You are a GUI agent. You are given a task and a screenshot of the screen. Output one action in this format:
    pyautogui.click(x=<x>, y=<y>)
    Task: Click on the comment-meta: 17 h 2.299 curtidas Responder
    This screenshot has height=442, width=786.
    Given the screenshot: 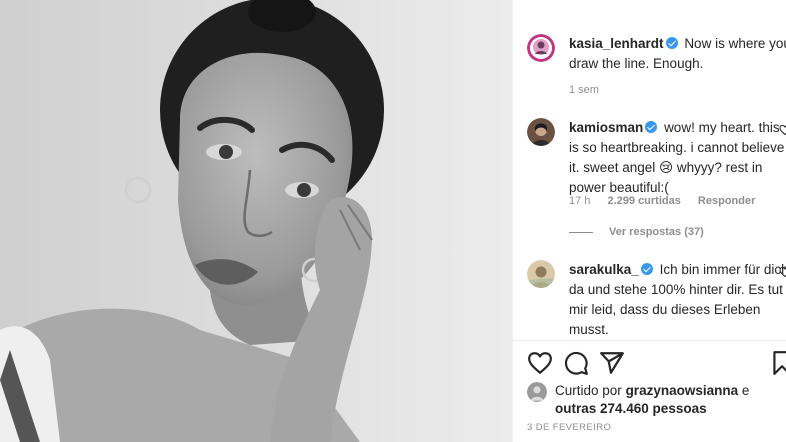 What is the action you would take?
    pyautogui.click(x=669, y=201)
    